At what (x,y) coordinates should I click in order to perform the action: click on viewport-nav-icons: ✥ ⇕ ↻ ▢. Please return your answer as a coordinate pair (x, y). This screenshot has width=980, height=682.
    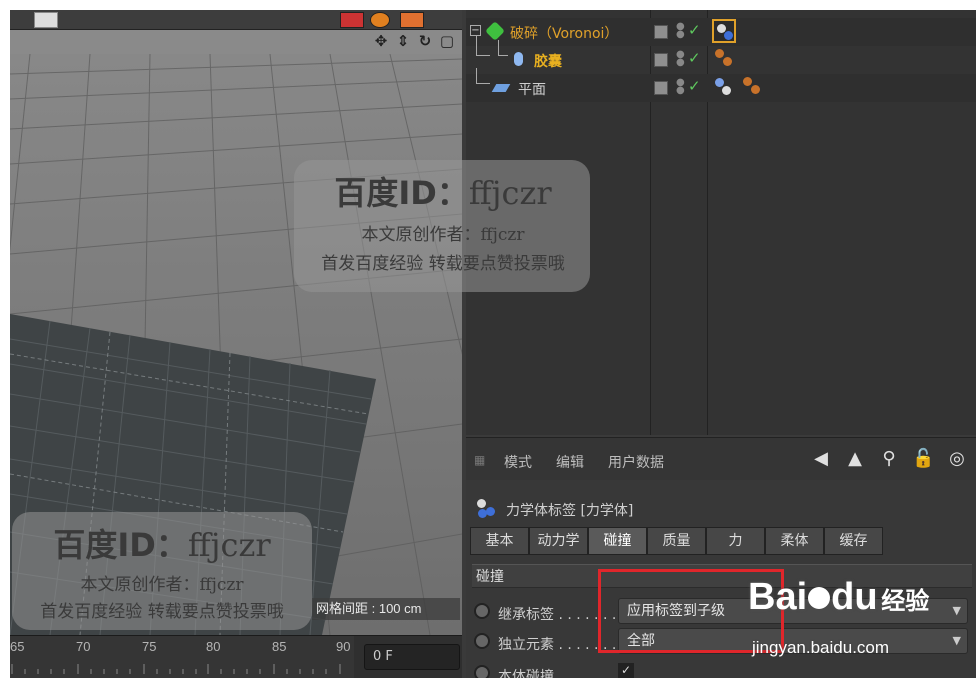
    Looking at the image, I should click on (414, 41).